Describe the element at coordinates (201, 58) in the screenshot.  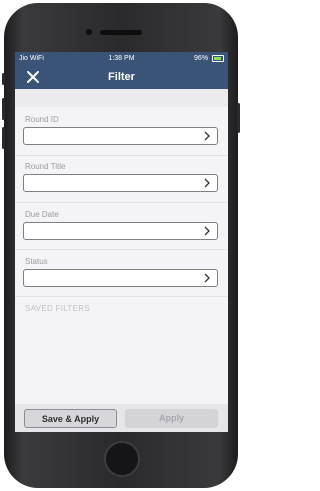
I see `battery-percent: 96%` at that location.